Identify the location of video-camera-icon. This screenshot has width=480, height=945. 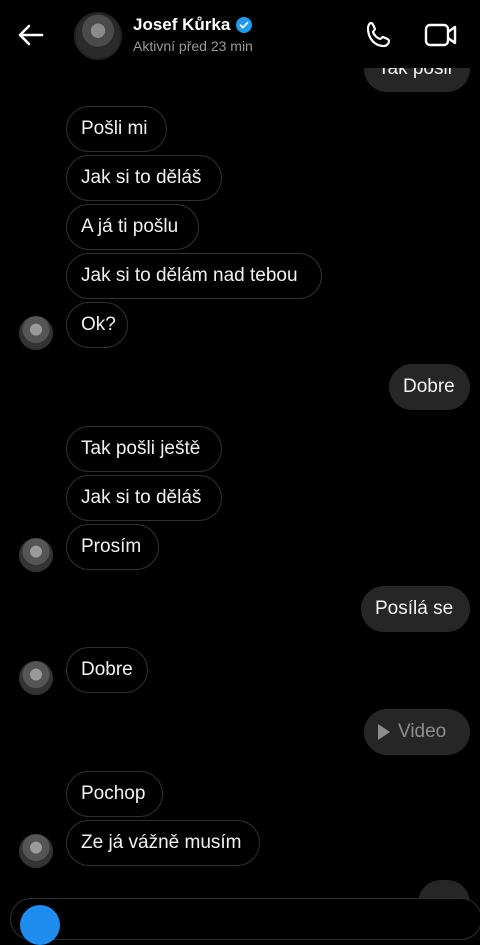
(441, 35).